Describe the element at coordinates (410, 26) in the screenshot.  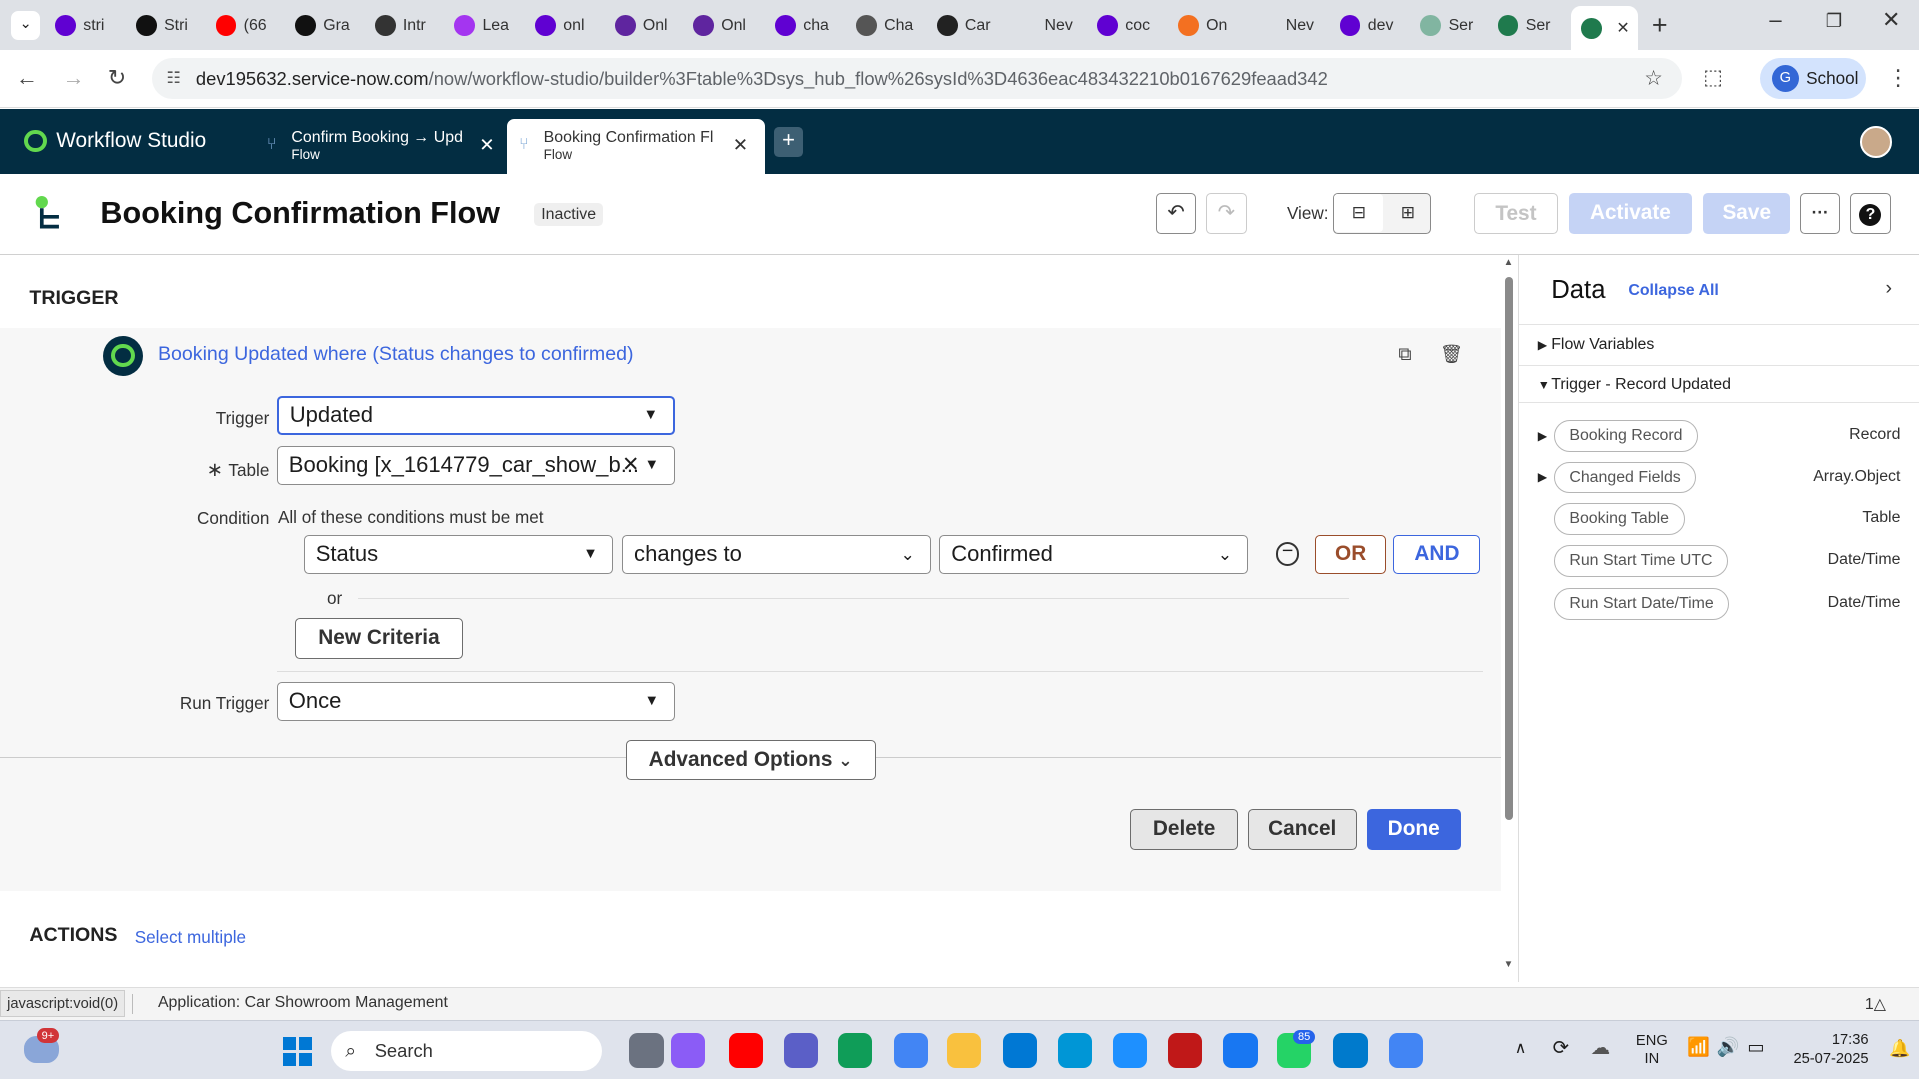
I see `browser-tab: Intr` at that location.